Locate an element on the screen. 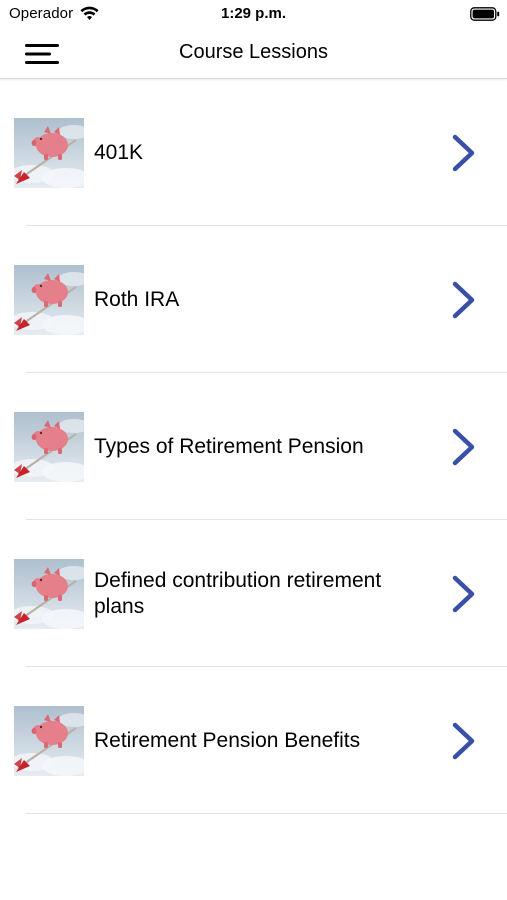 This screenshot has width=507, height=900. lesson-title: Roth IRA is located at coordinates (137, 299).